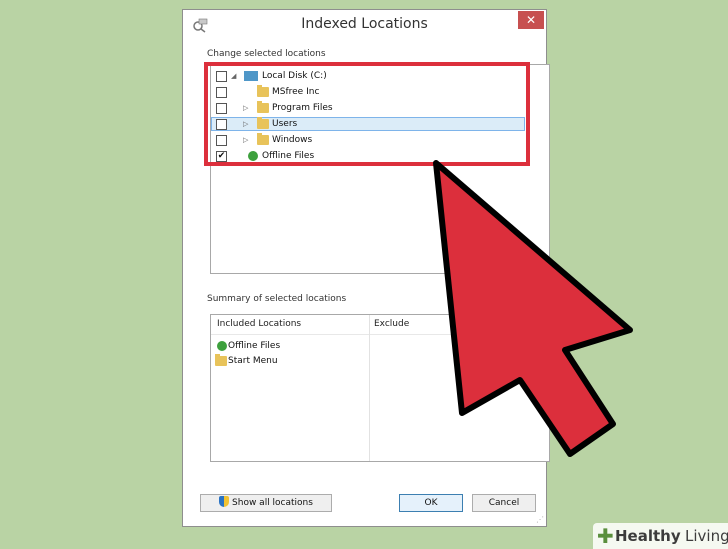  Describe the element at coordinates (648, 536) in the screenshot. I see `brand-text-healthy: Healthy` at that location.